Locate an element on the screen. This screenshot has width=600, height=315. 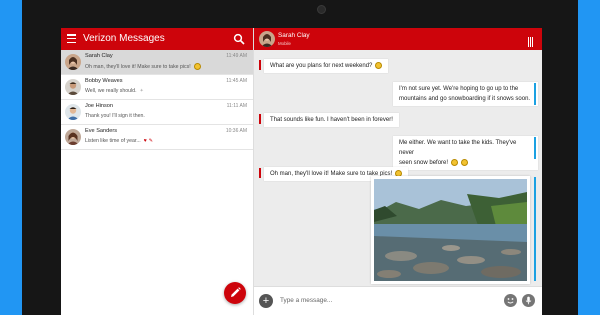
app-header: Verizon Messages is located at coordinates (157, 39).